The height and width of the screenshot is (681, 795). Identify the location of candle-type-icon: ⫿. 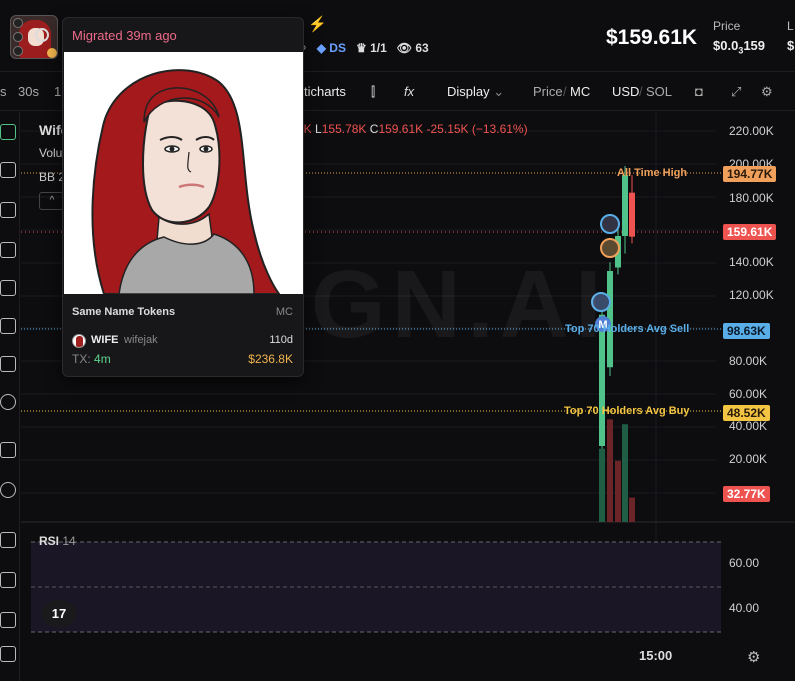
(373, 92).